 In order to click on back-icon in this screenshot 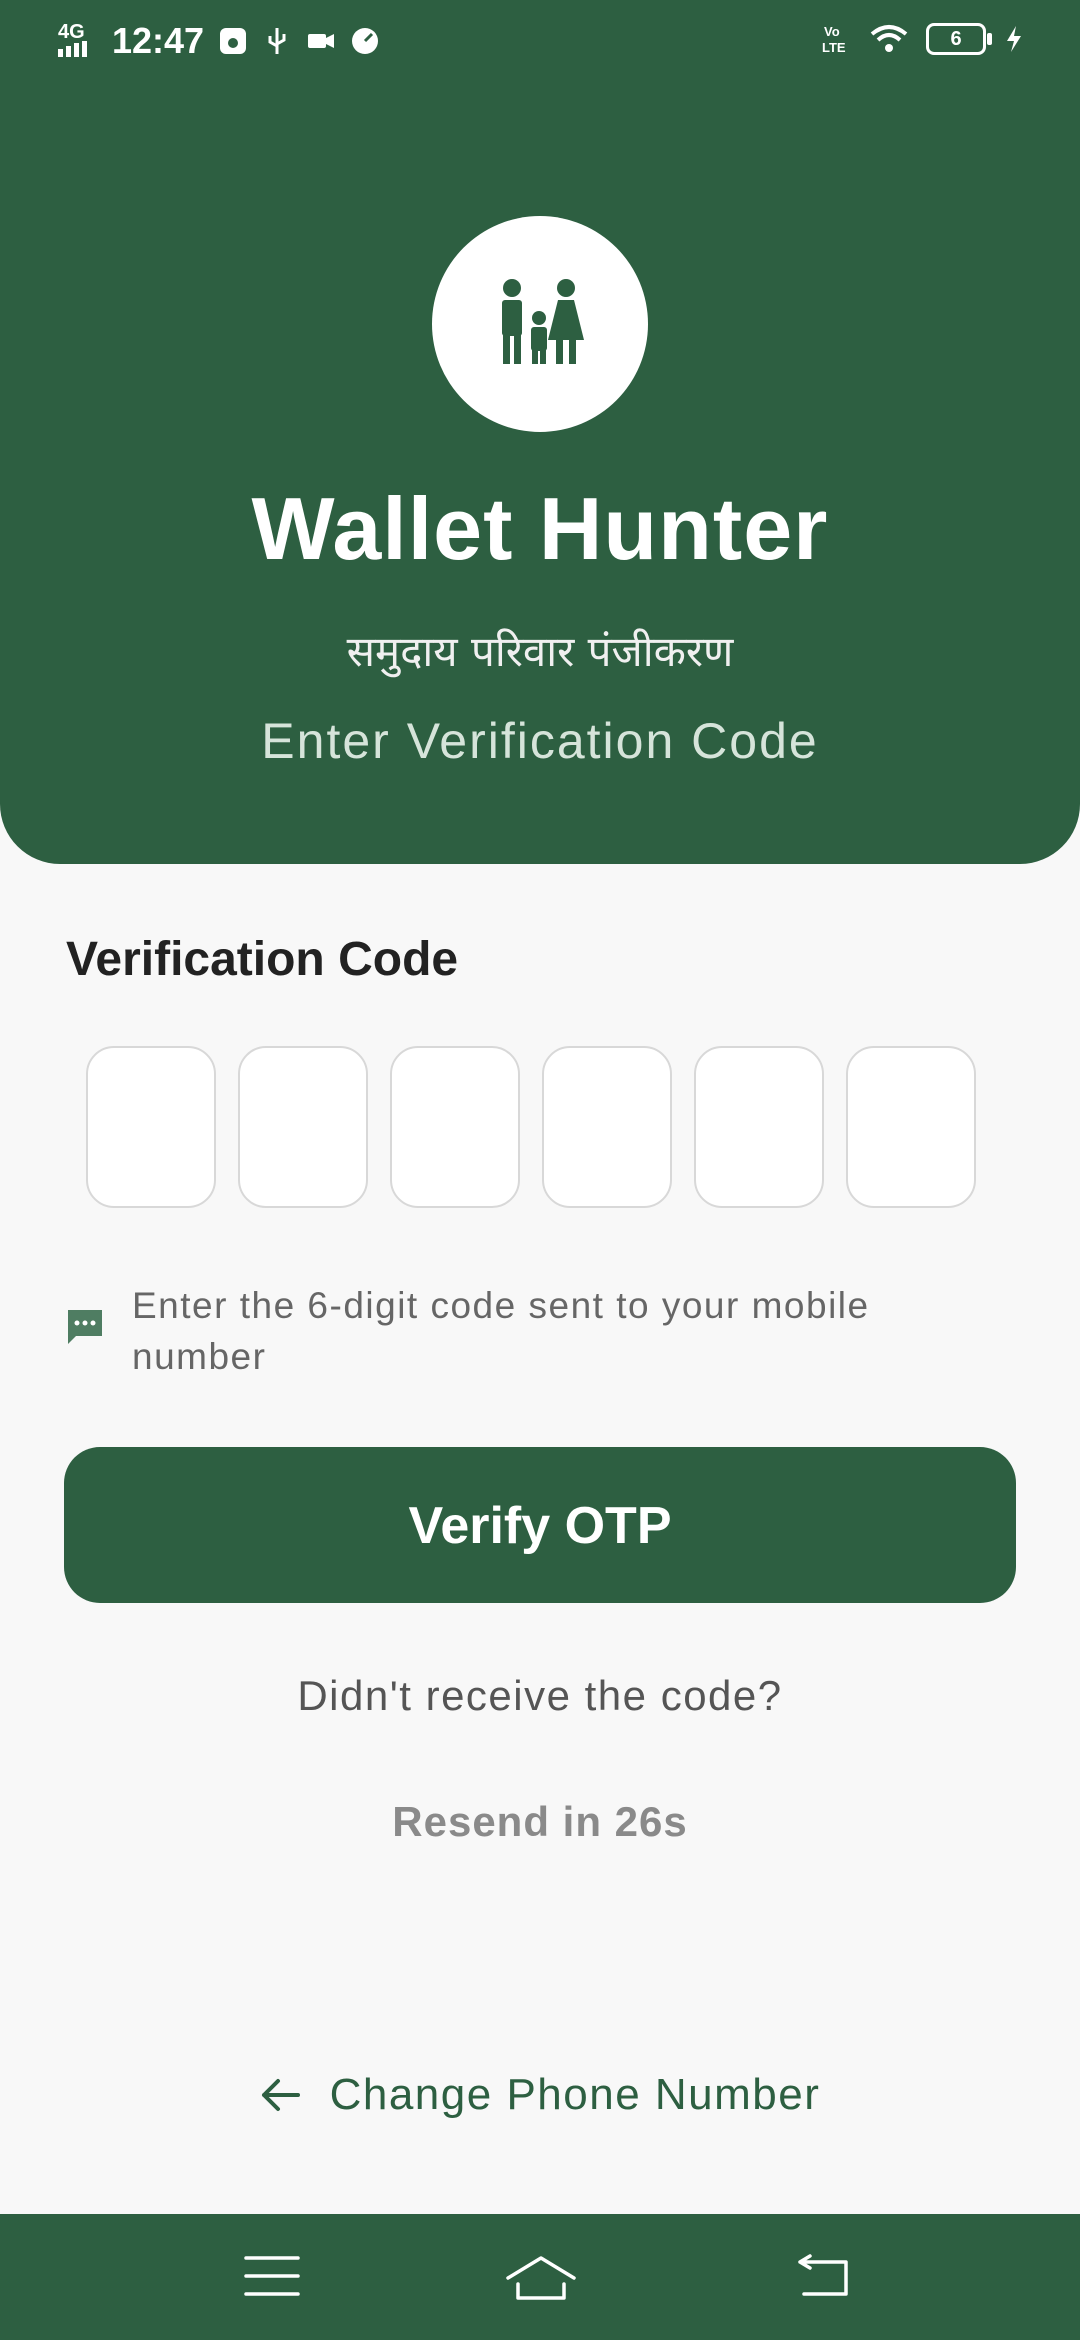, I will do `click(824, 2276)`.